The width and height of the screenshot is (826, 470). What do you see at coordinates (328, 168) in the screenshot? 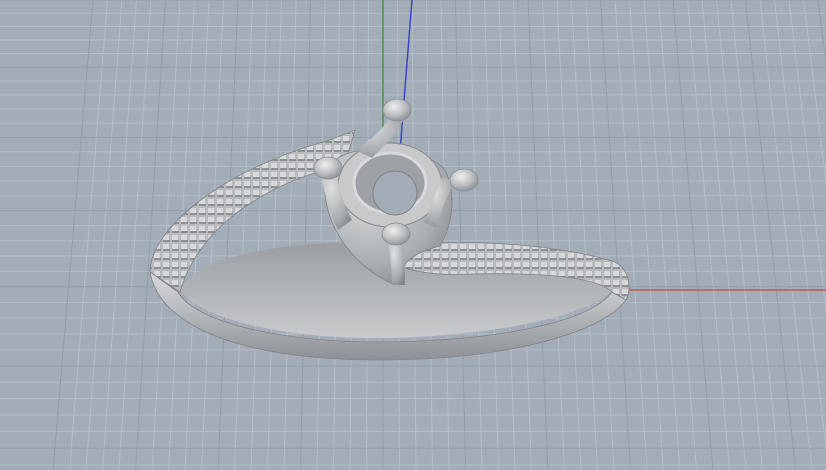
I see `prong-left-tip` at bounding box center [328, 168].